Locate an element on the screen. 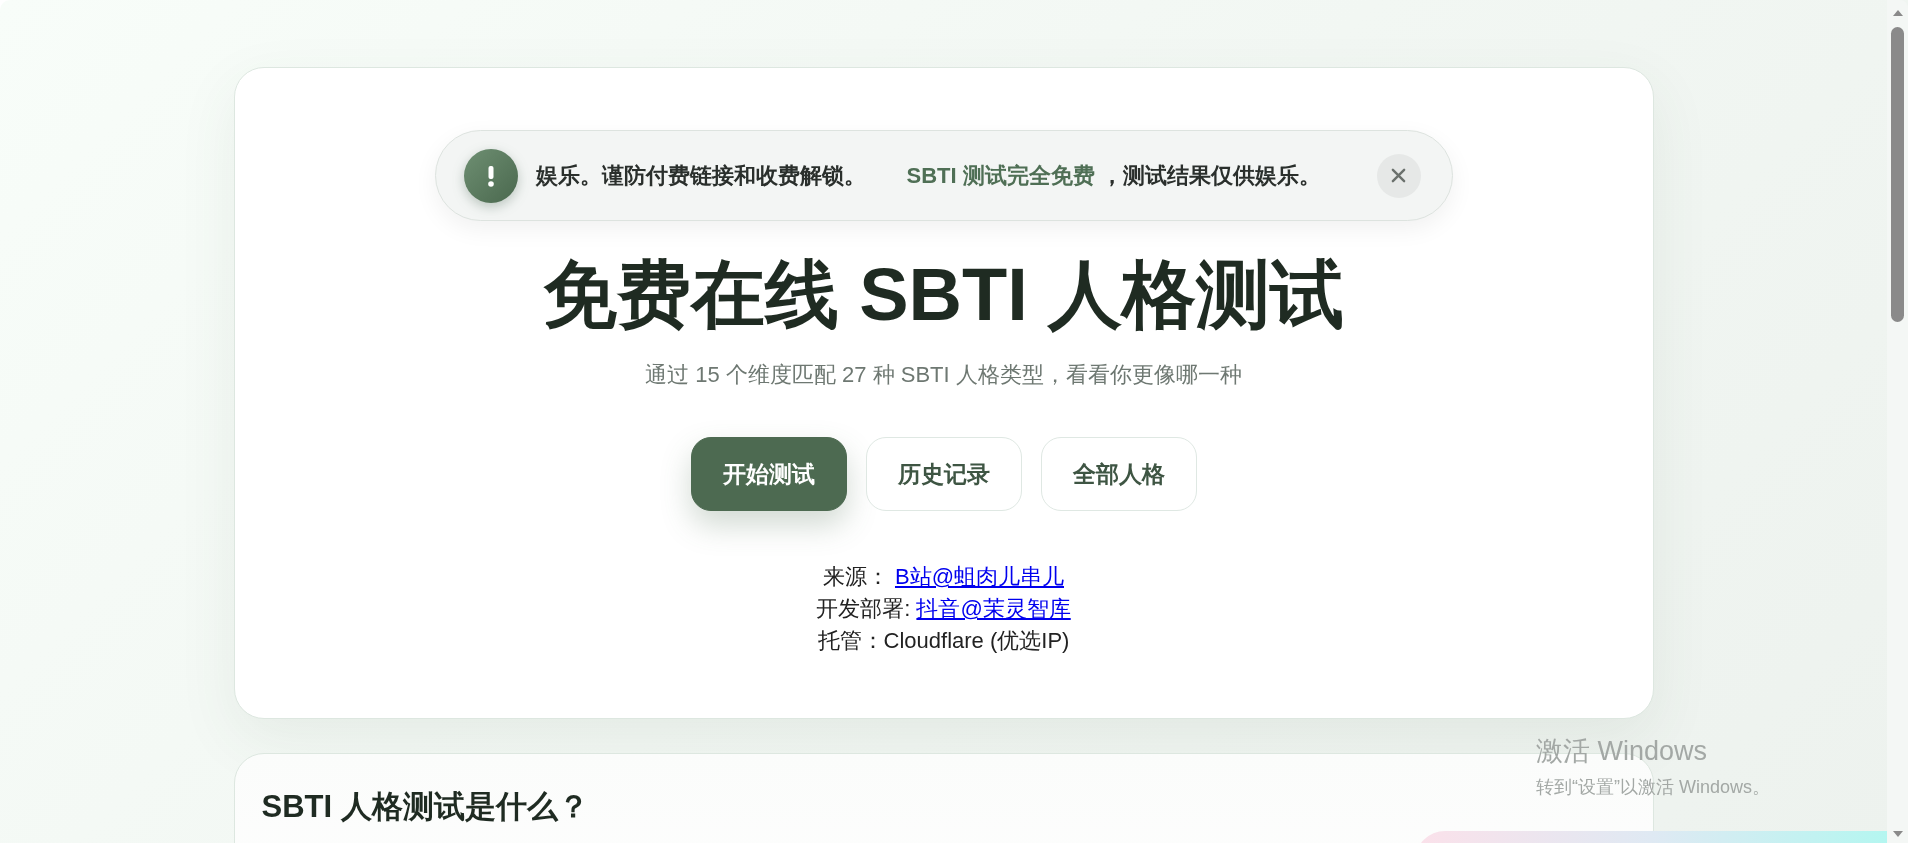  activation-title: 激活 Windows is located at coordinates (1622, 751).